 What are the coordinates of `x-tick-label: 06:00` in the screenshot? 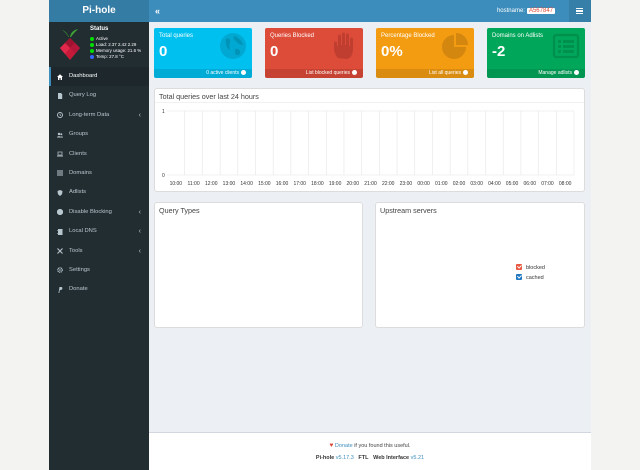 It's located at (530, 184).